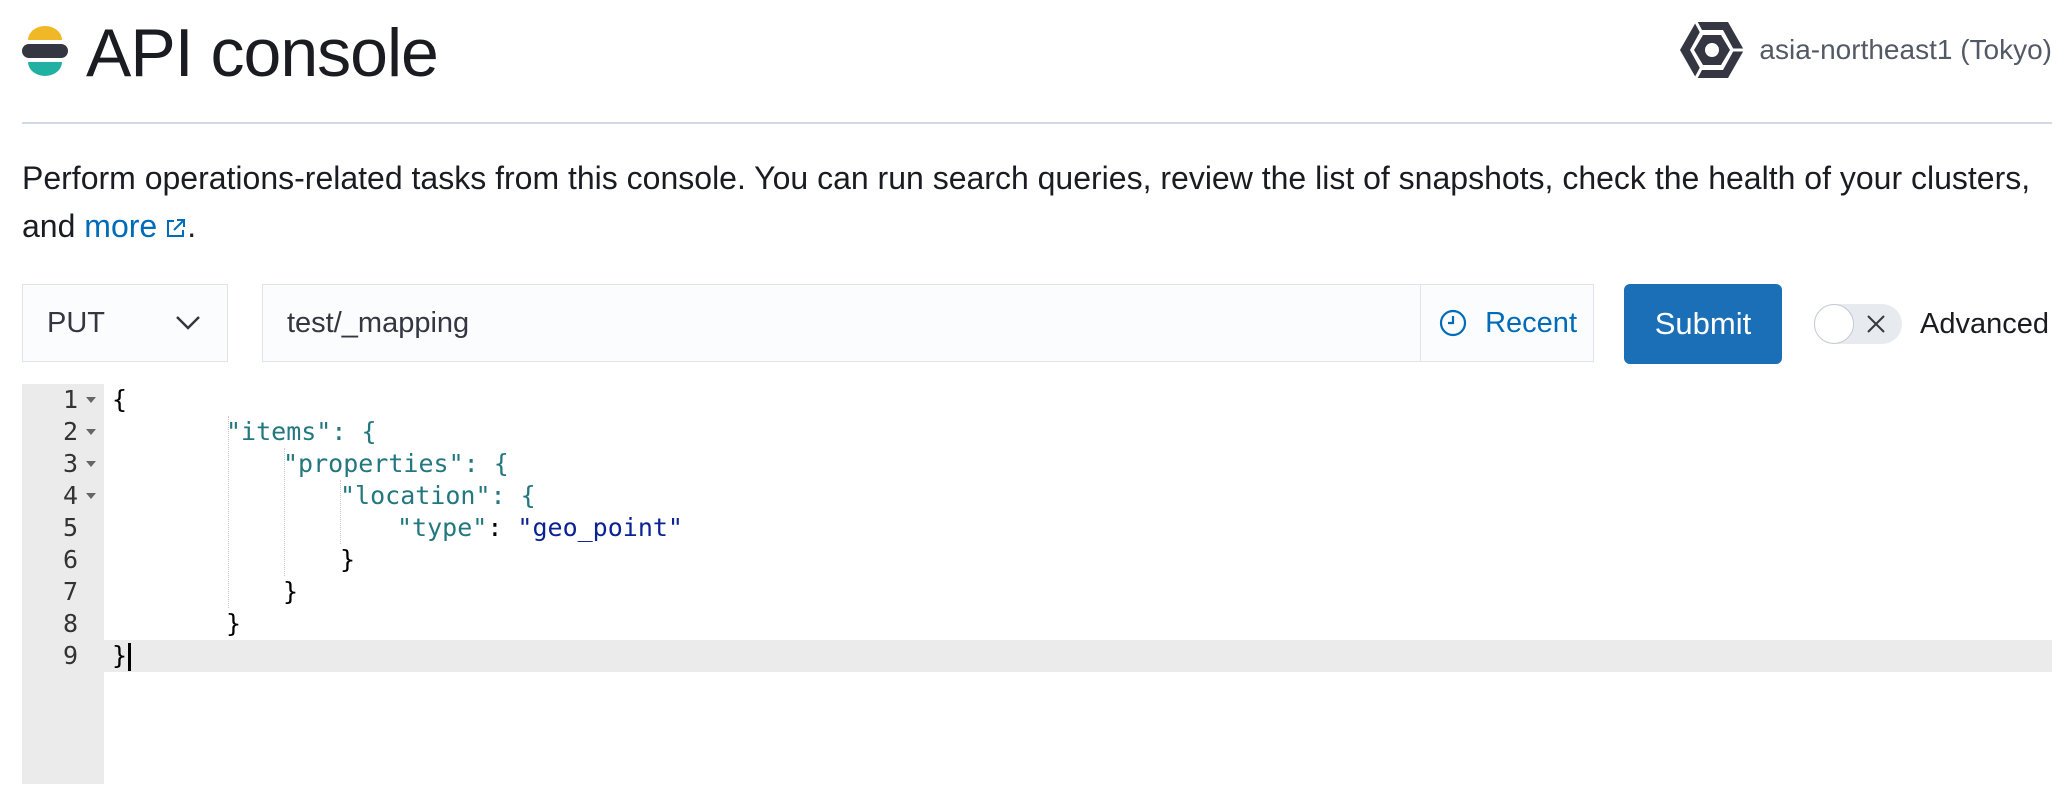  I want to click on more-link: more, so click(135, 226).